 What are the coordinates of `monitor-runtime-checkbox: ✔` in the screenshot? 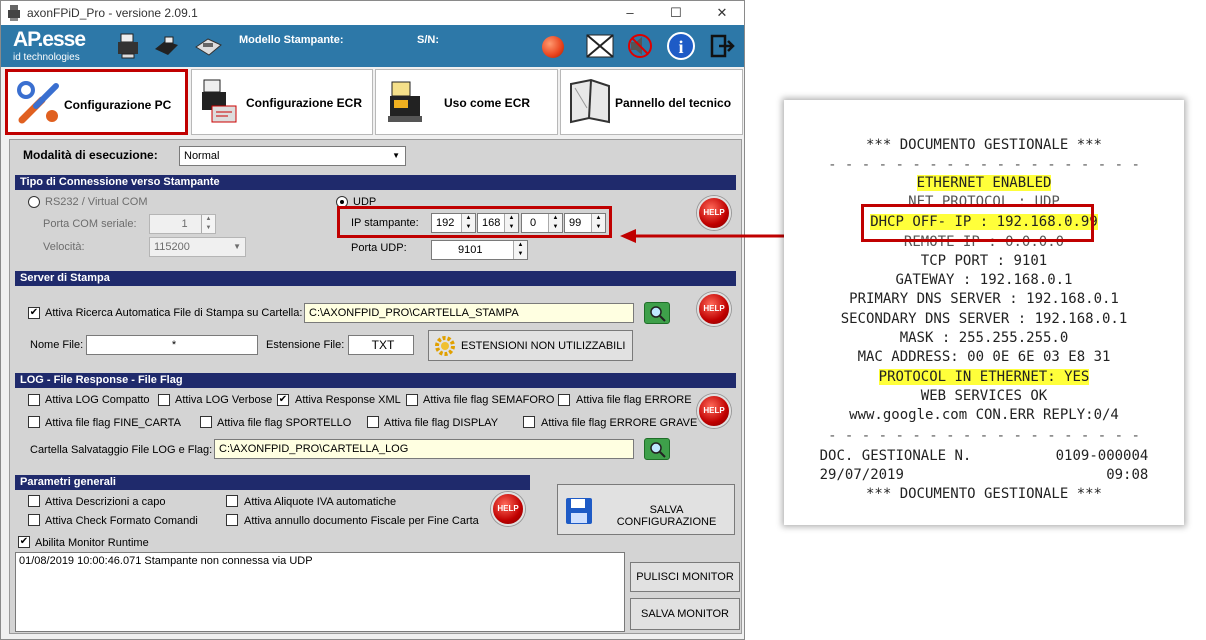 It's located at (24, 542).